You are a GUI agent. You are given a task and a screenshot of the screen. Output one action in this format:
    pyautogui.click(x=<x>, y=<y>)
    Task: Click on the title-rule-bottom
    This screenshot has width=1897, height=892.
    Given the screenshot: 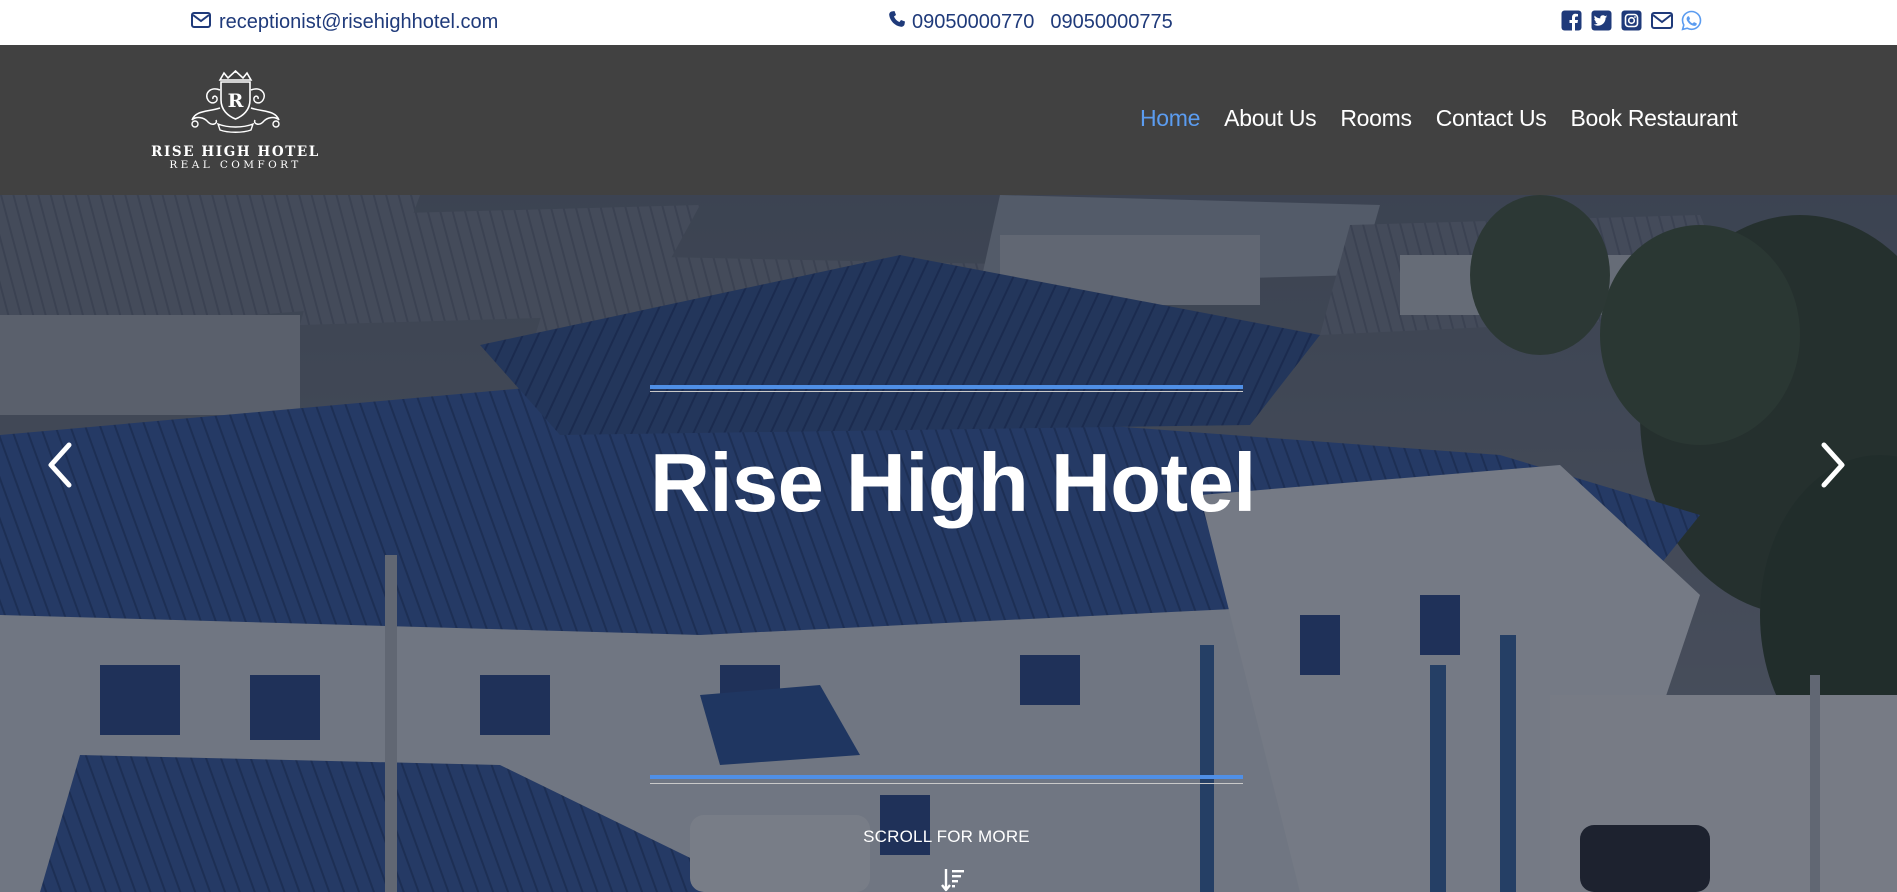 What is the action you would take?
    pyautogui.click(x=946, y=777)
    